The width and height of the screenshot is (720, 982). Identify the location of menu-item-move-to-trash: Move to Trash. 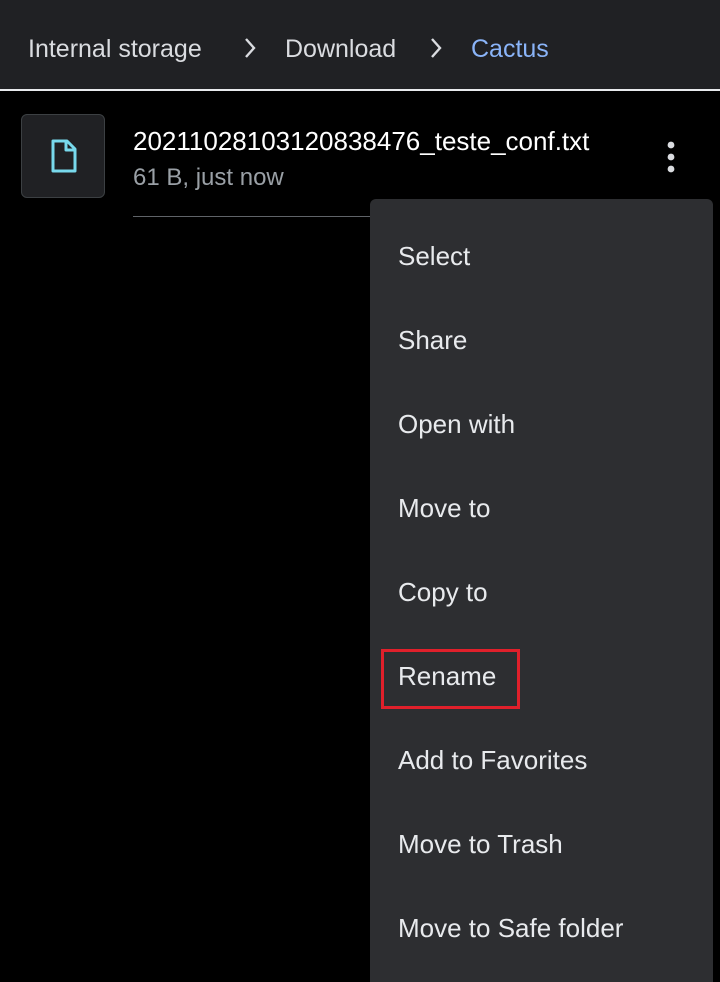
(541, 829).